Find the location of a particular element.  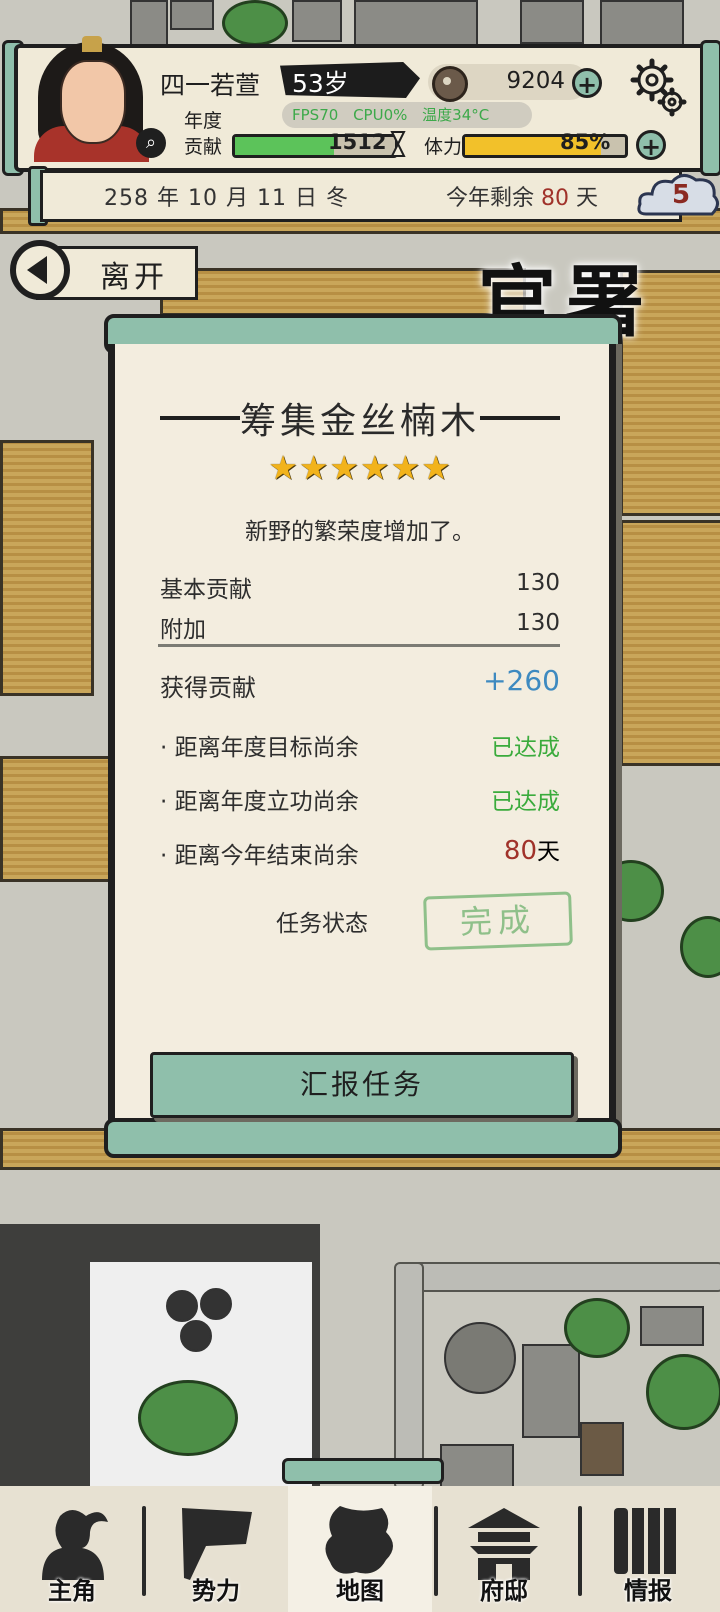

hero-icon is located at coordinates (75, 1545).